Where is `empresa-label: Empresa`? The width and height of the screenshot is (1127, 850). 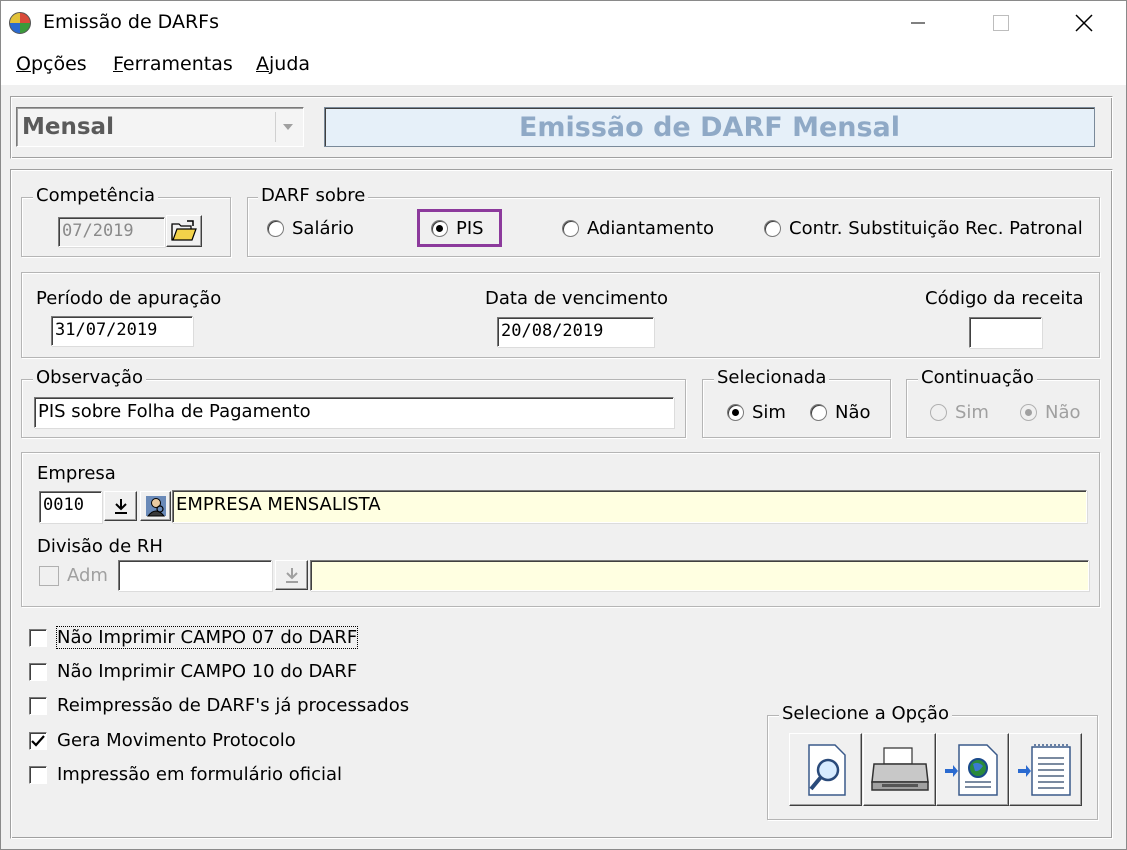
empresa-label: Empresa is located at coordinates (76, 473).